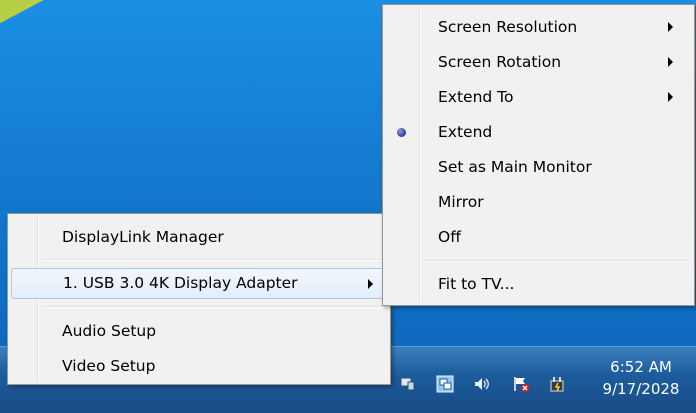 The width and height of the screenshot is (696, 413). I want to click on menu-item-off: Off, so click(538, 237).